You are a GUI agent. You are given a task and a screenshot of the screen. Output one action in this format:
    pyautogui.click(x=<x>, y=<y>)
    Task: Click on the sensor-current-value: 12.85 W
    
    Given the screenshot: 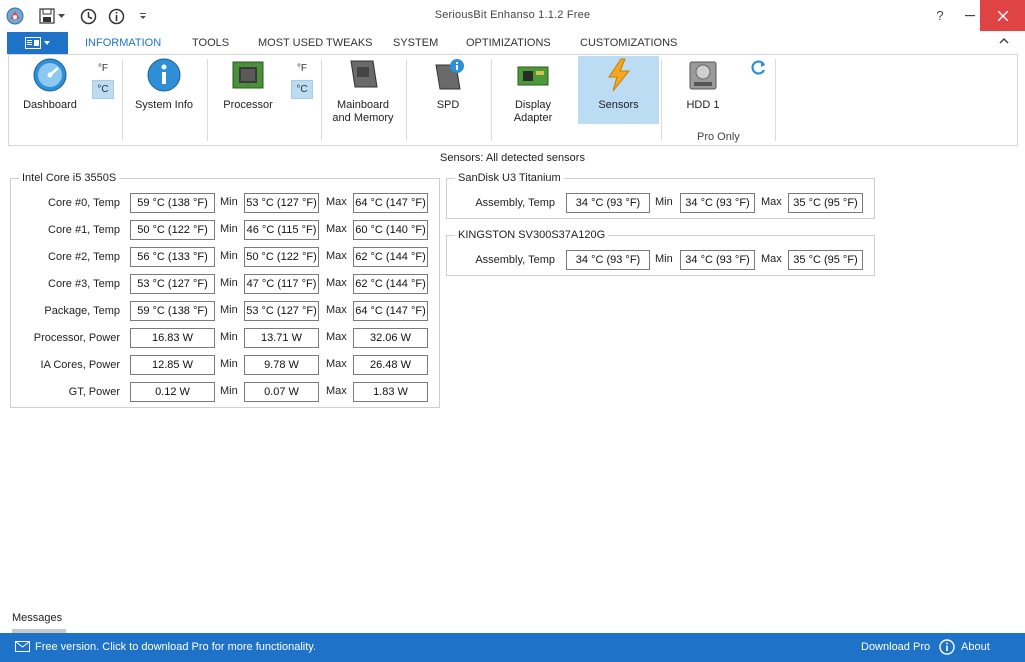 What is the action you would take?
    pyautogui.click(x=172, y=365)
    